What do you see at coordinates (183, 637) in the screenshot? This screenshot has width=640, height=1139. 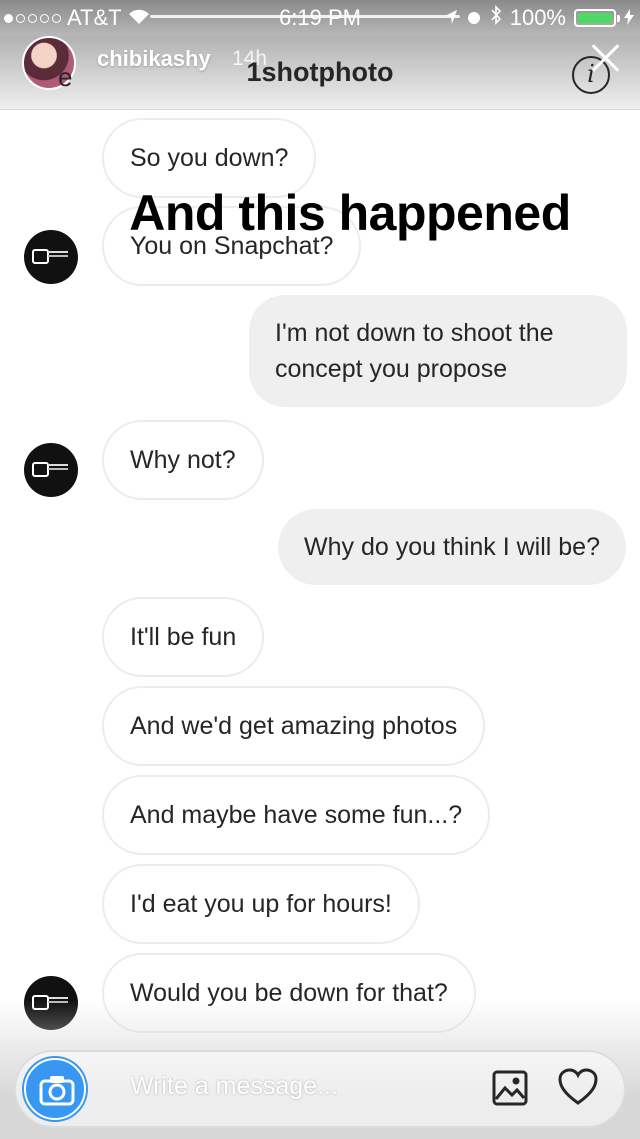 I see `message-bubble-incoming: It'll be fun` at bounding box center [183, 637].